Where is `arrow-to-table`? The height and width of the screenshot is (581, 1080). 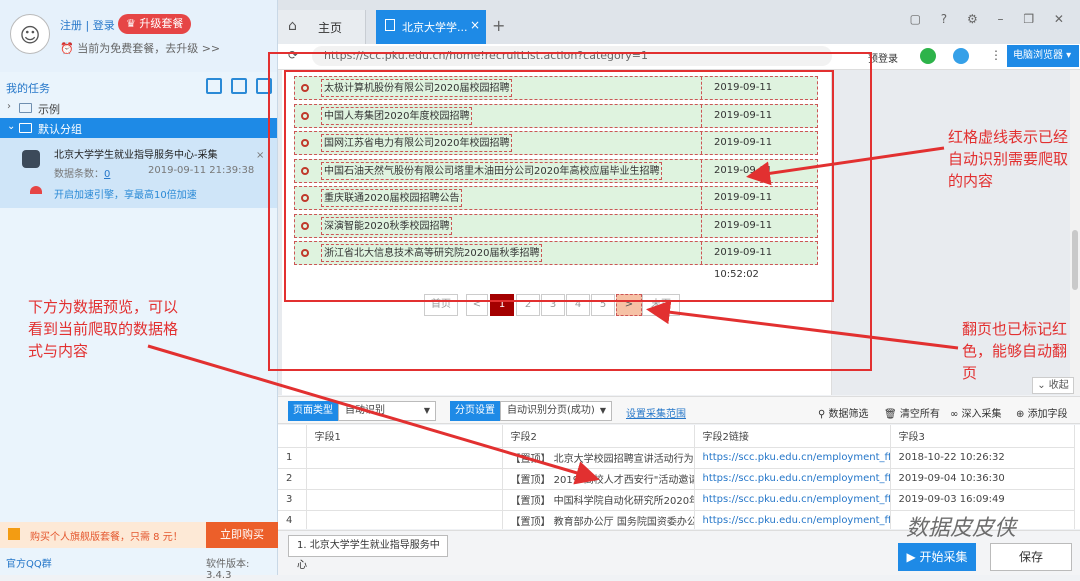 arrow-to-table is located at coordinates (373, 414).